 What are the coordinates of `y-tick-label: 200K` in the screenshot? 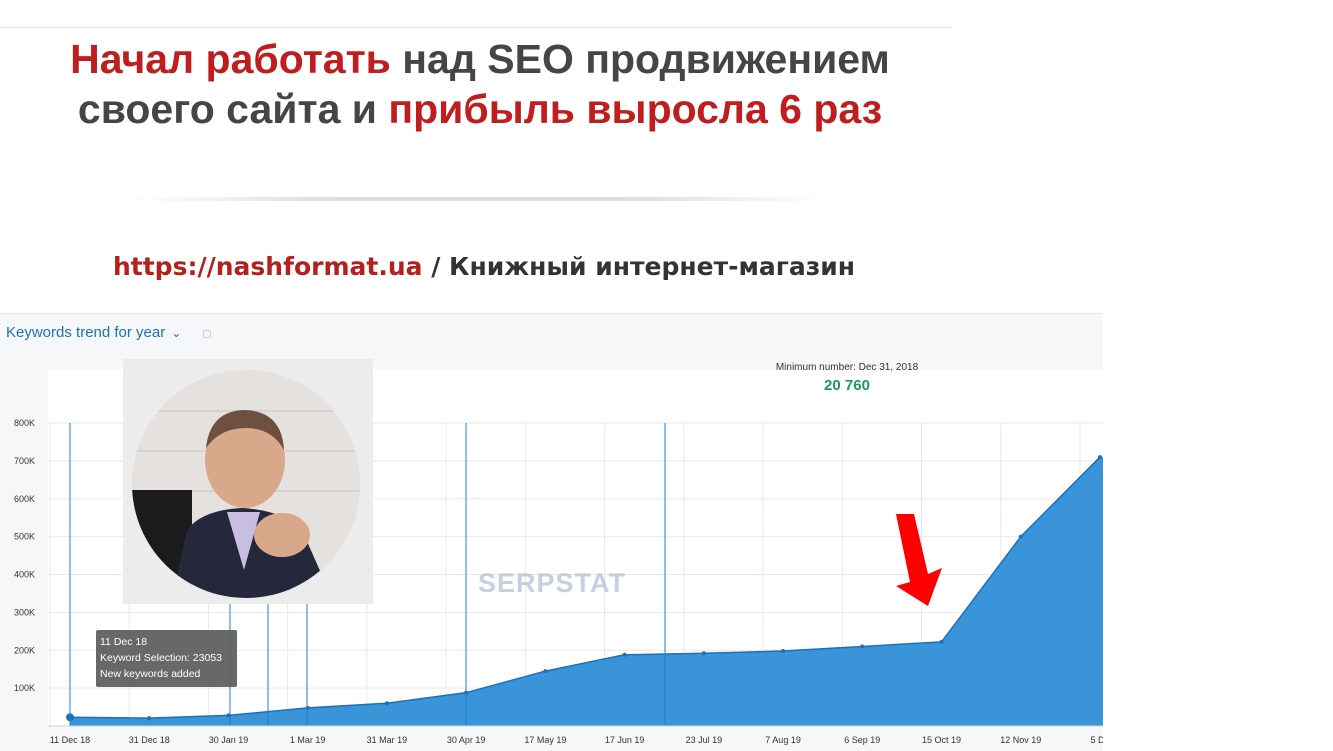 It's located at (24, 650).